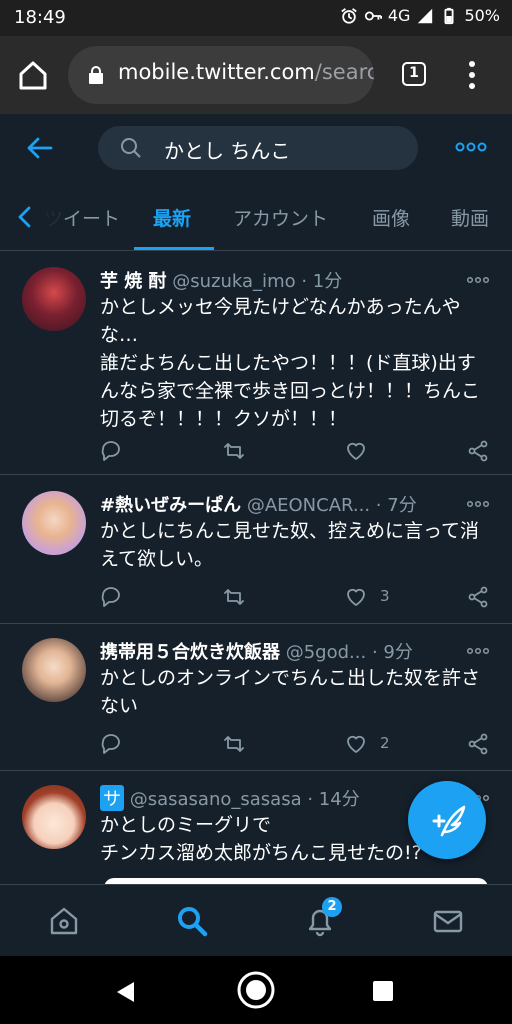 The height and width of the screenshot is (1024, 512). Describe the element at coordinates (33, 75) in the screenshot. I see `home-icon` at that location.